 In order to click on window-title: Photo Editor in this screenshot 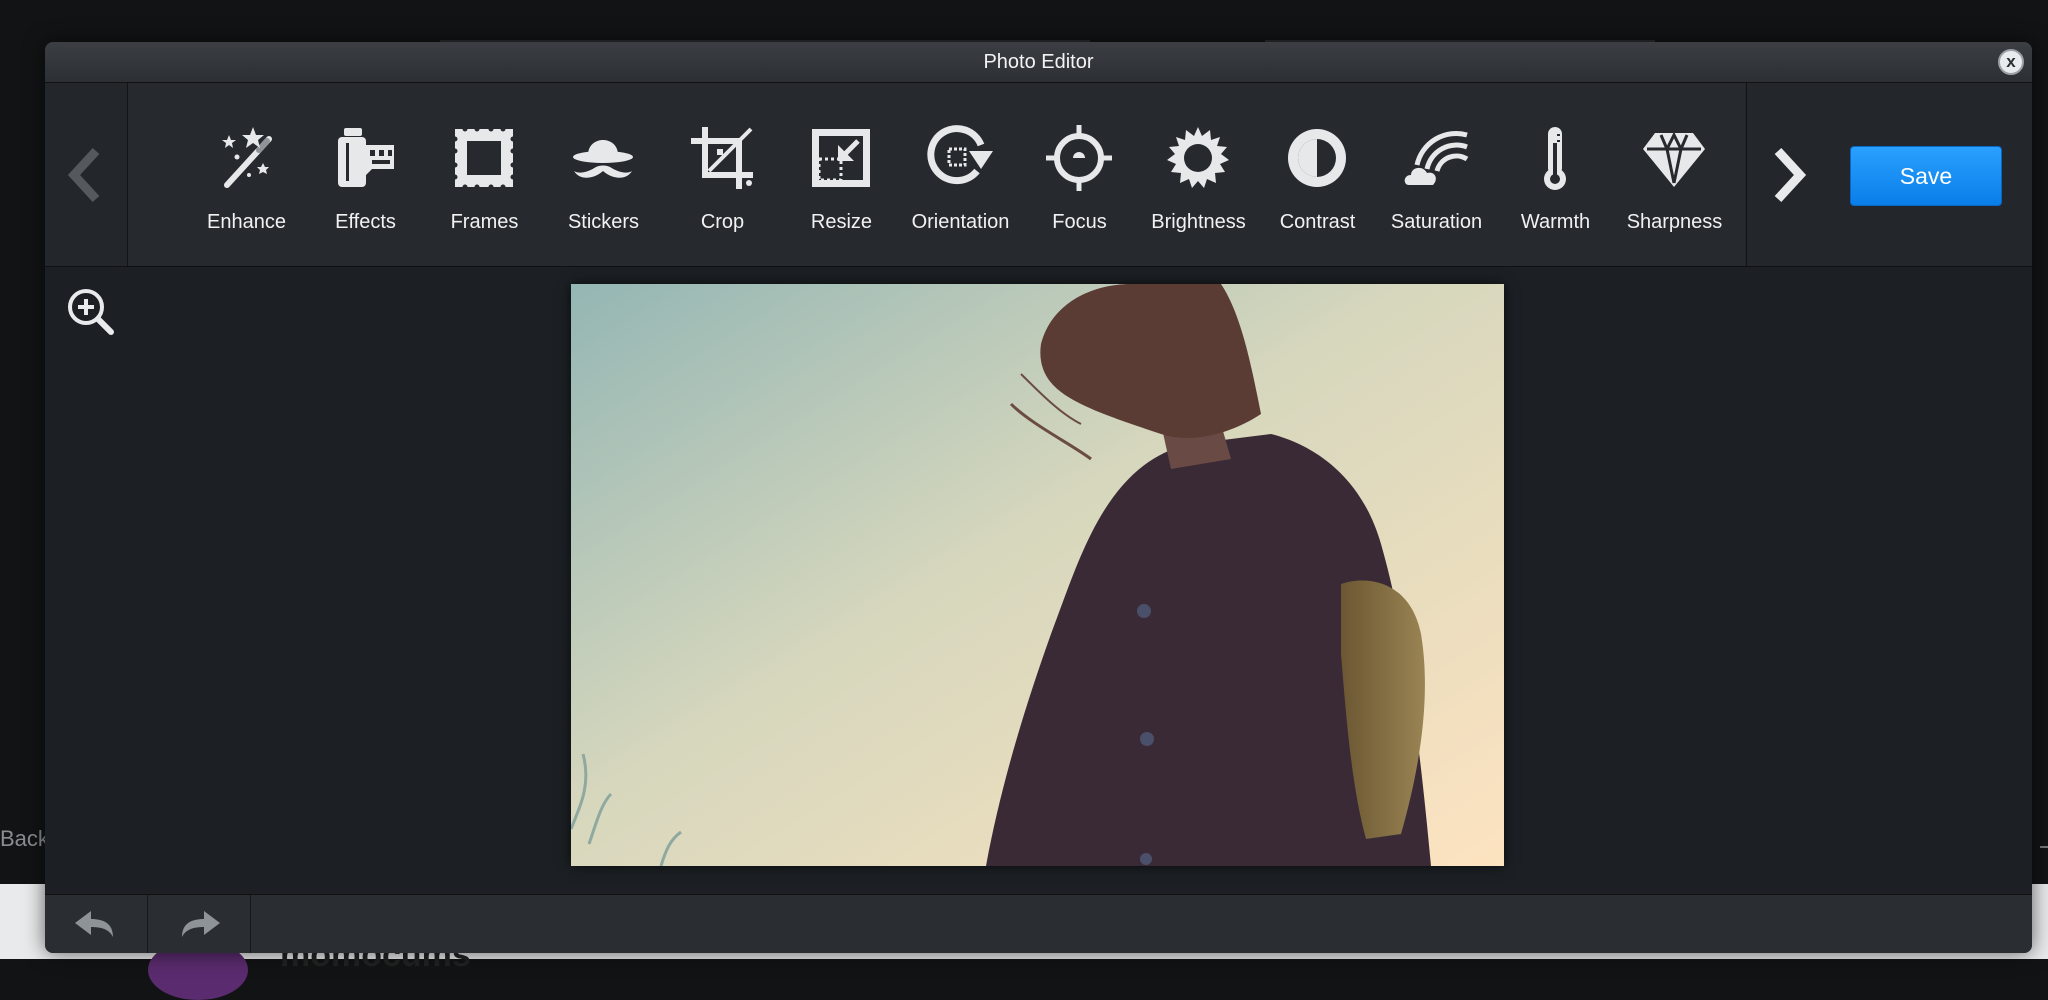, I will do `click(1038, 62)`.